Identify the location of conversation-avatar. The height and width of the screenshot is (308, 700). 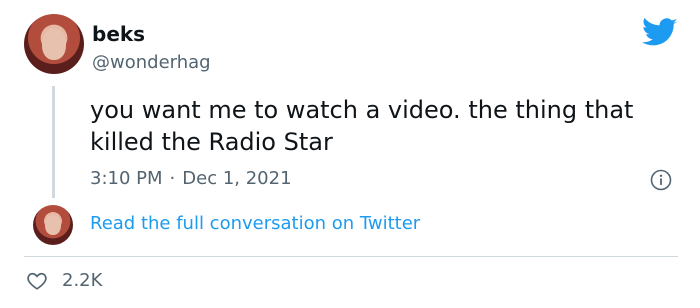
(53, 225).